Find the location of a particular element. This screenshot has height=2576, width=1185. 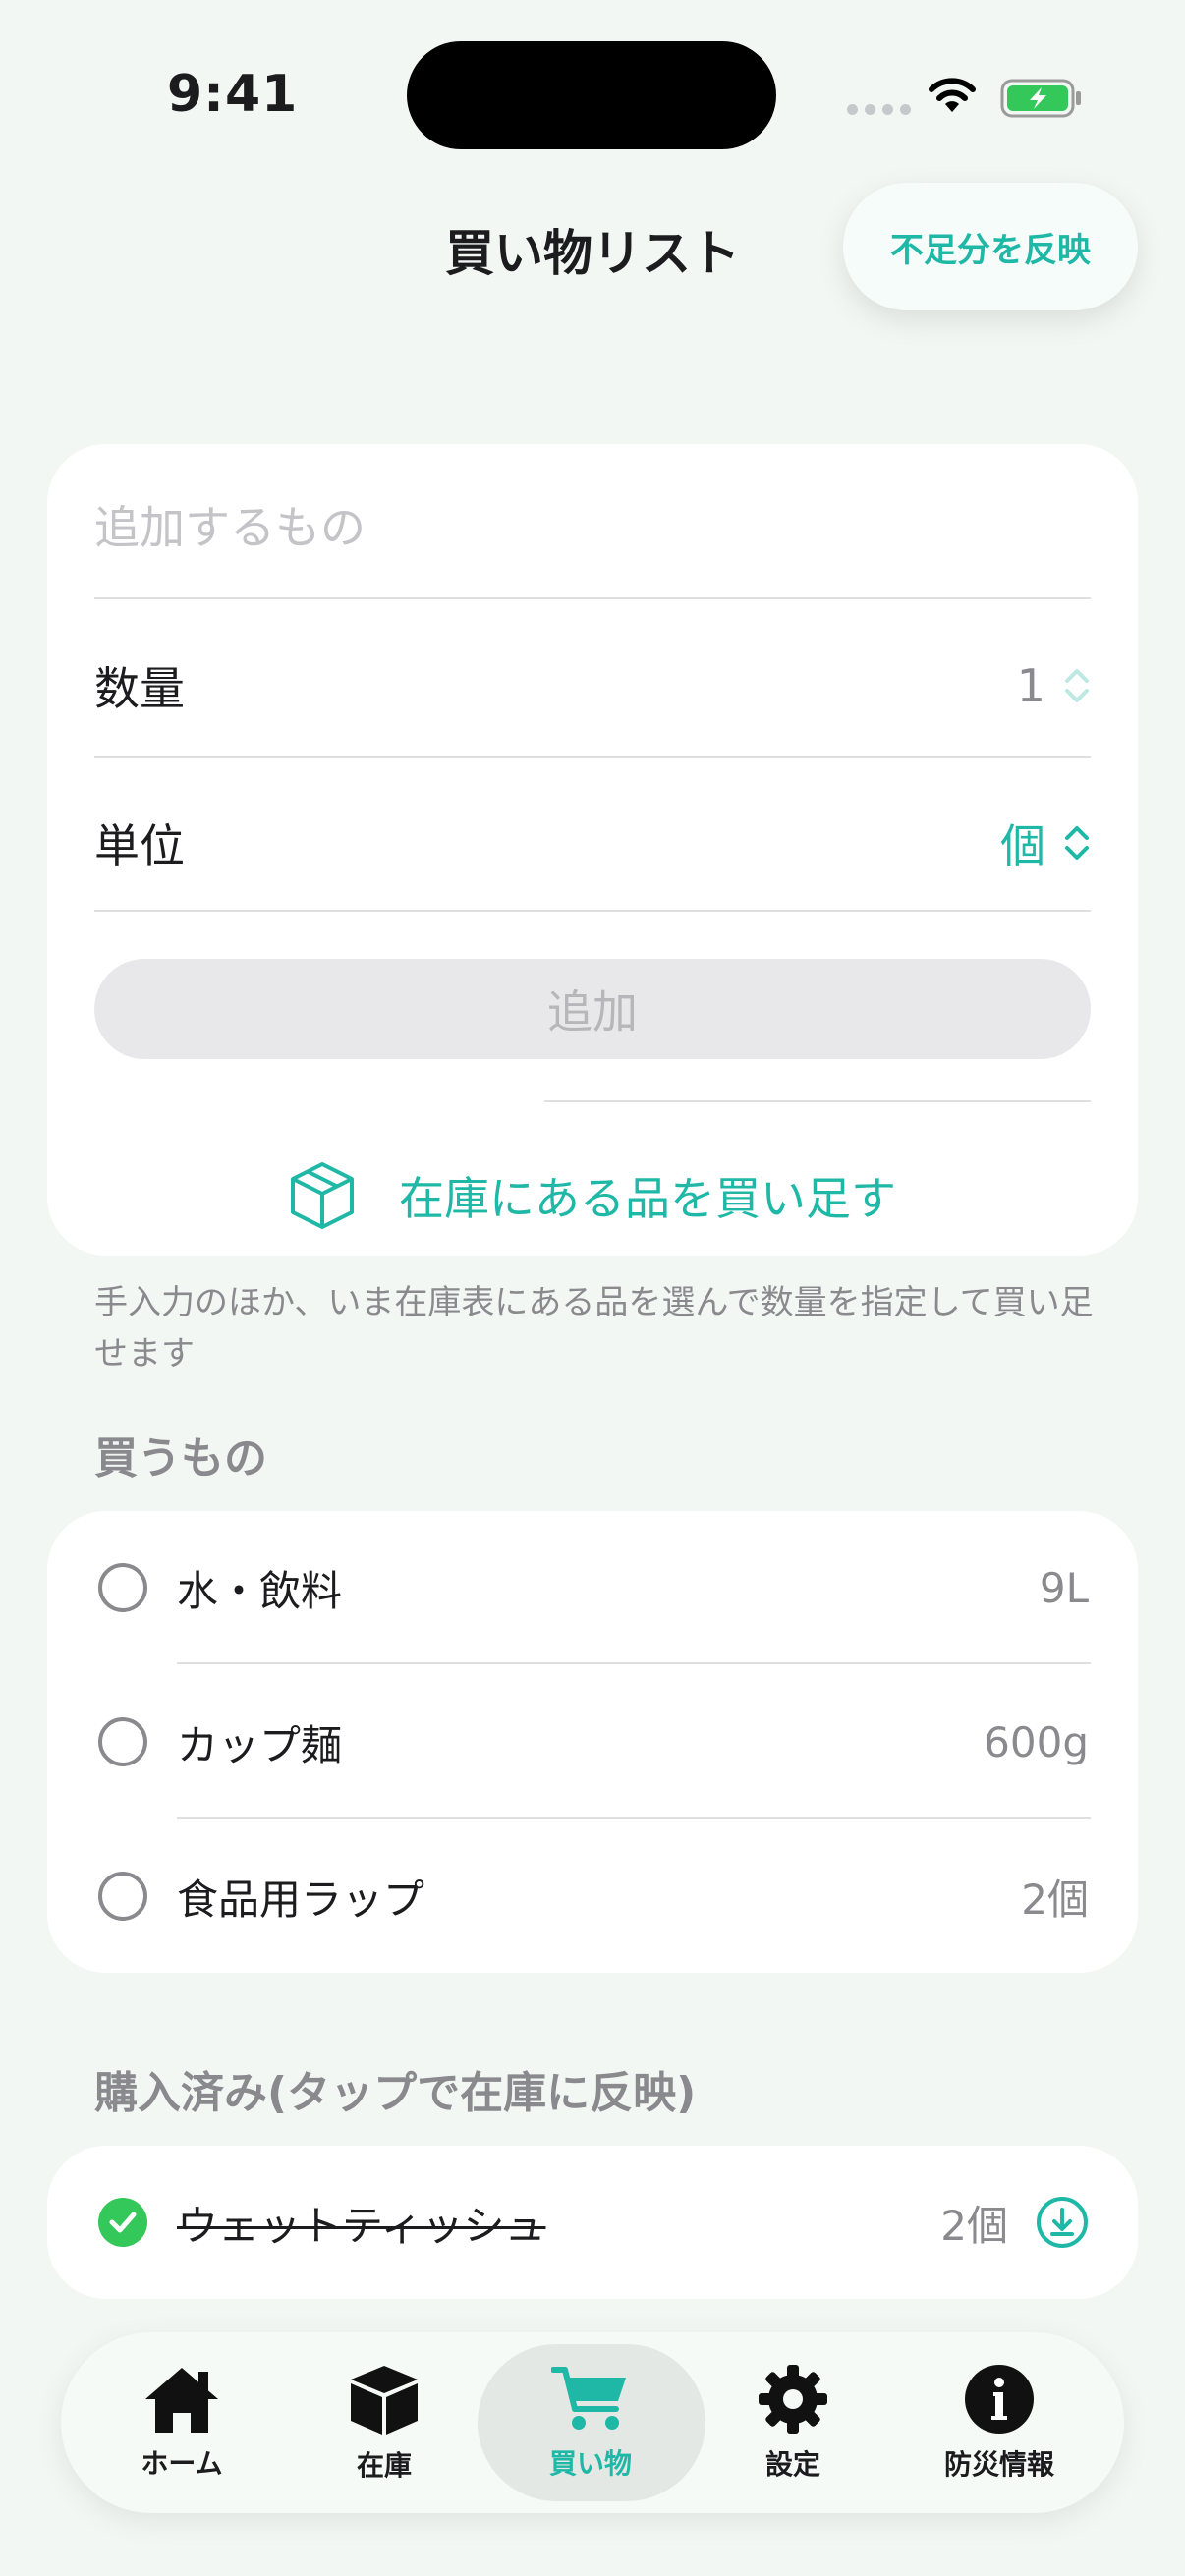

restock-from-inventory-button: 在庫にある品を買い足す is located at coordinates (592, 1196).